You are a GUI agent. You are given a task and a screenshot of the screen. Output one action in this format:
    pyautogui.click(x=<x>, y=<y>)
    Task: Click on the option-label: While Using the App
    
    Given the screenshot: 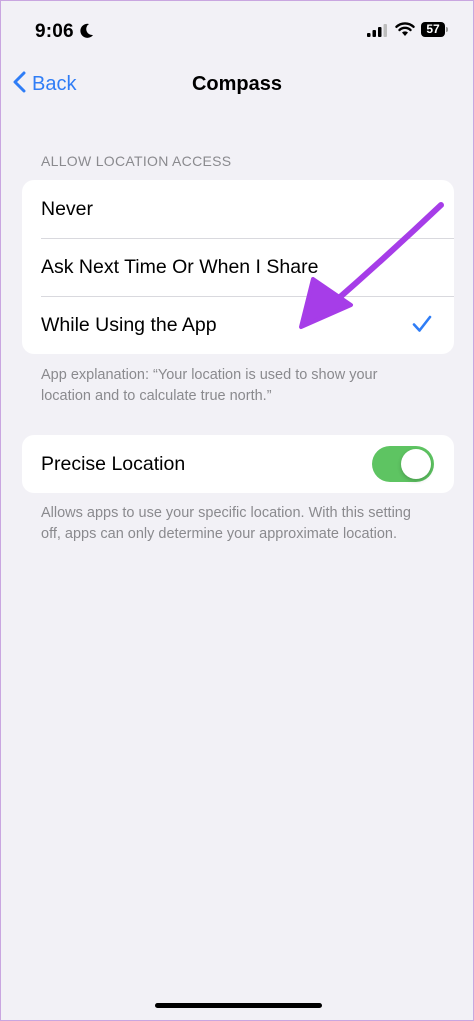 What is the action you would take?
    pyautogui.click(x=129, y=324)
    